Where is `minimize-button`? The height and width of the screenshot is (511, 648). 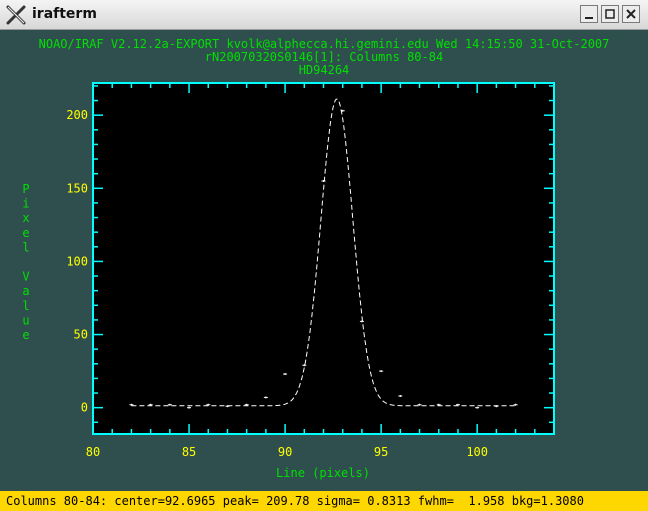
minimize-button is located at coordinates (589, 14).